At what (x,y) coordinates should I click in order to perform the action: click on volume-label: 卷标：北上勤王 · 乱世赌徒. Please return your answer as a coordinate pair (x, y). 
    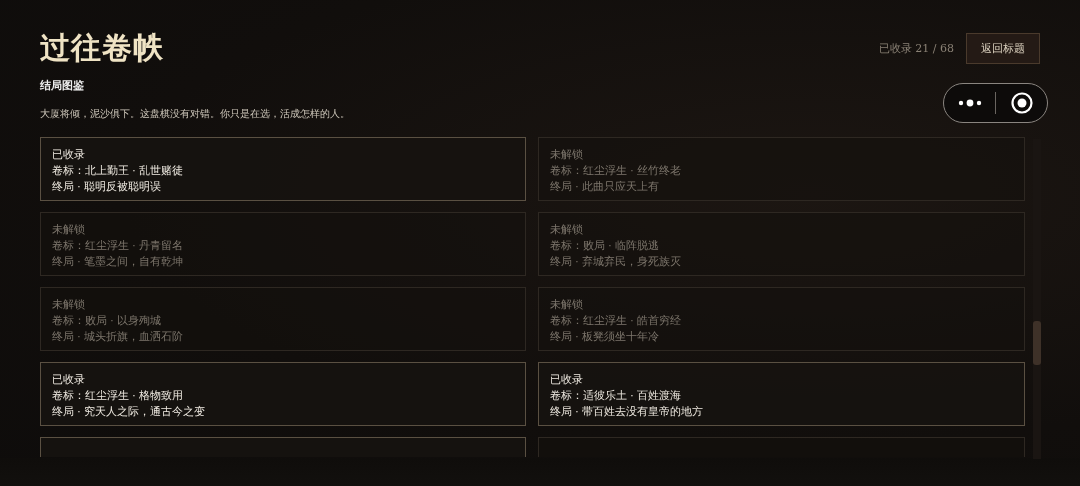
    Looking at the image, I should click on (118, 170).